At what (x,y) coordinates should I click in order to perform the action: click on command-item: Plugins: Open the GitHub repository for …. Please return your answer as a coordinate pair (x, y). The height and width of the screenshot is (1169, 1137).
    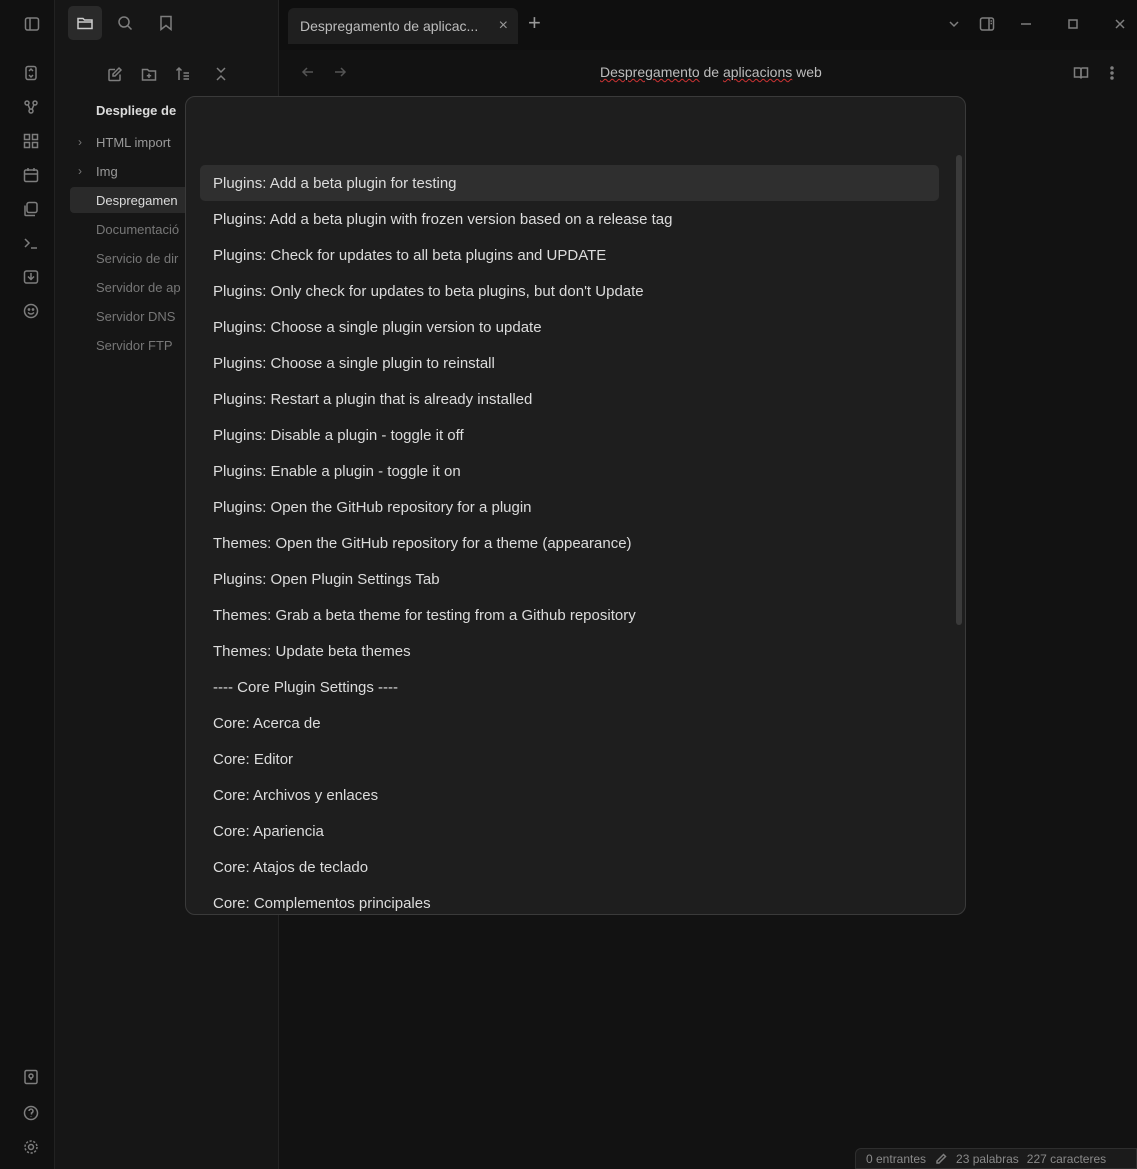
    Looking at the image, I should click on (569, 507).